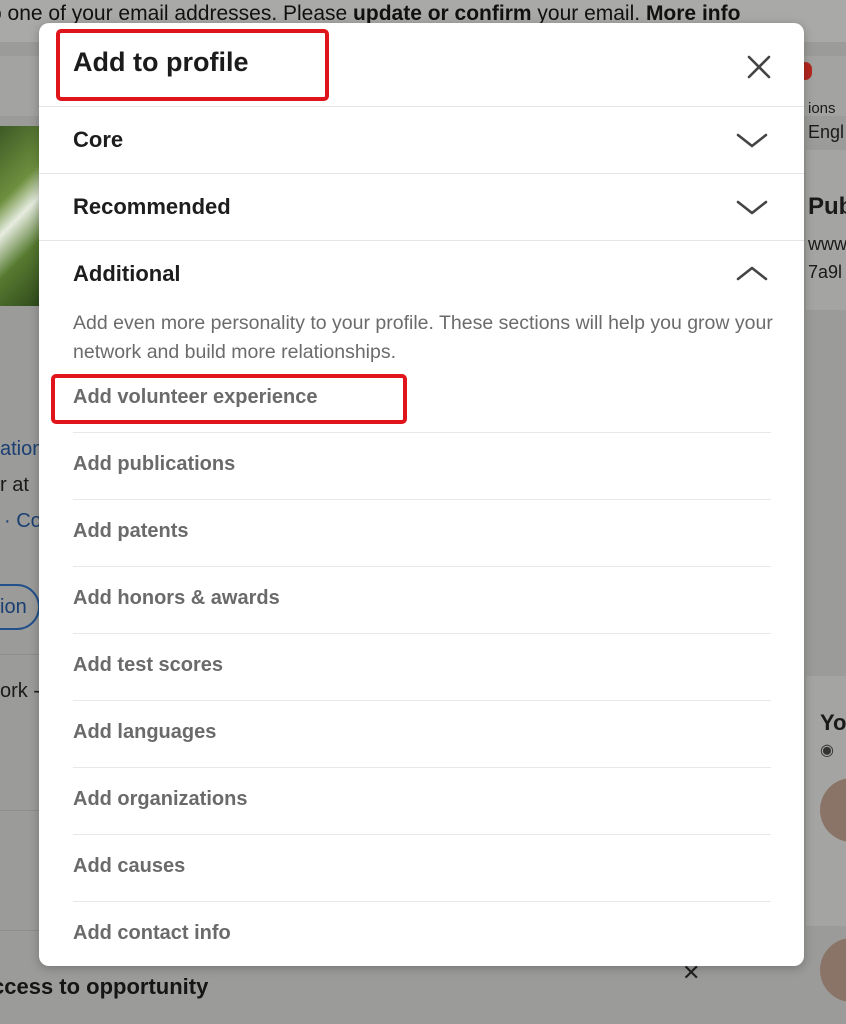 This screenshot has height=1024, width=846. I want to click on list-item-add-patents: Add patents, so click(422, 533).